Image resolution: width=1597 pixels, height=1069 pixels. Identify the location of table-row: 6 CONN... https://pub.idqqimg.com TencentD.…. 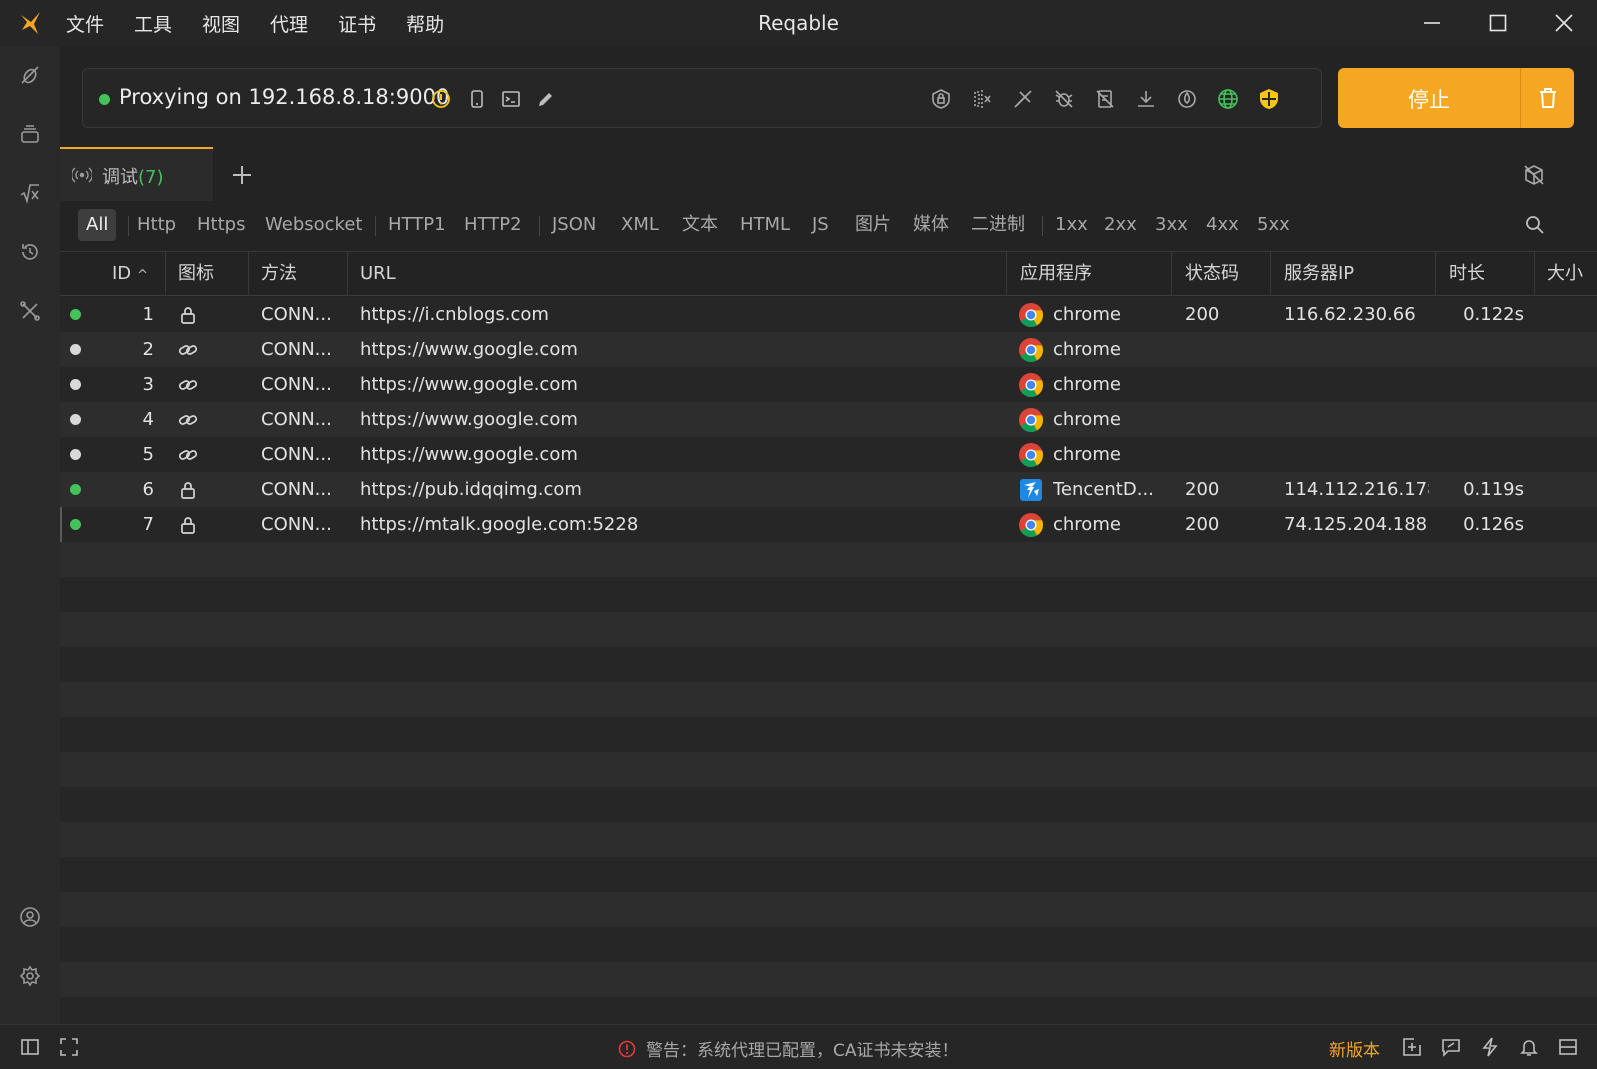
(828, 489).